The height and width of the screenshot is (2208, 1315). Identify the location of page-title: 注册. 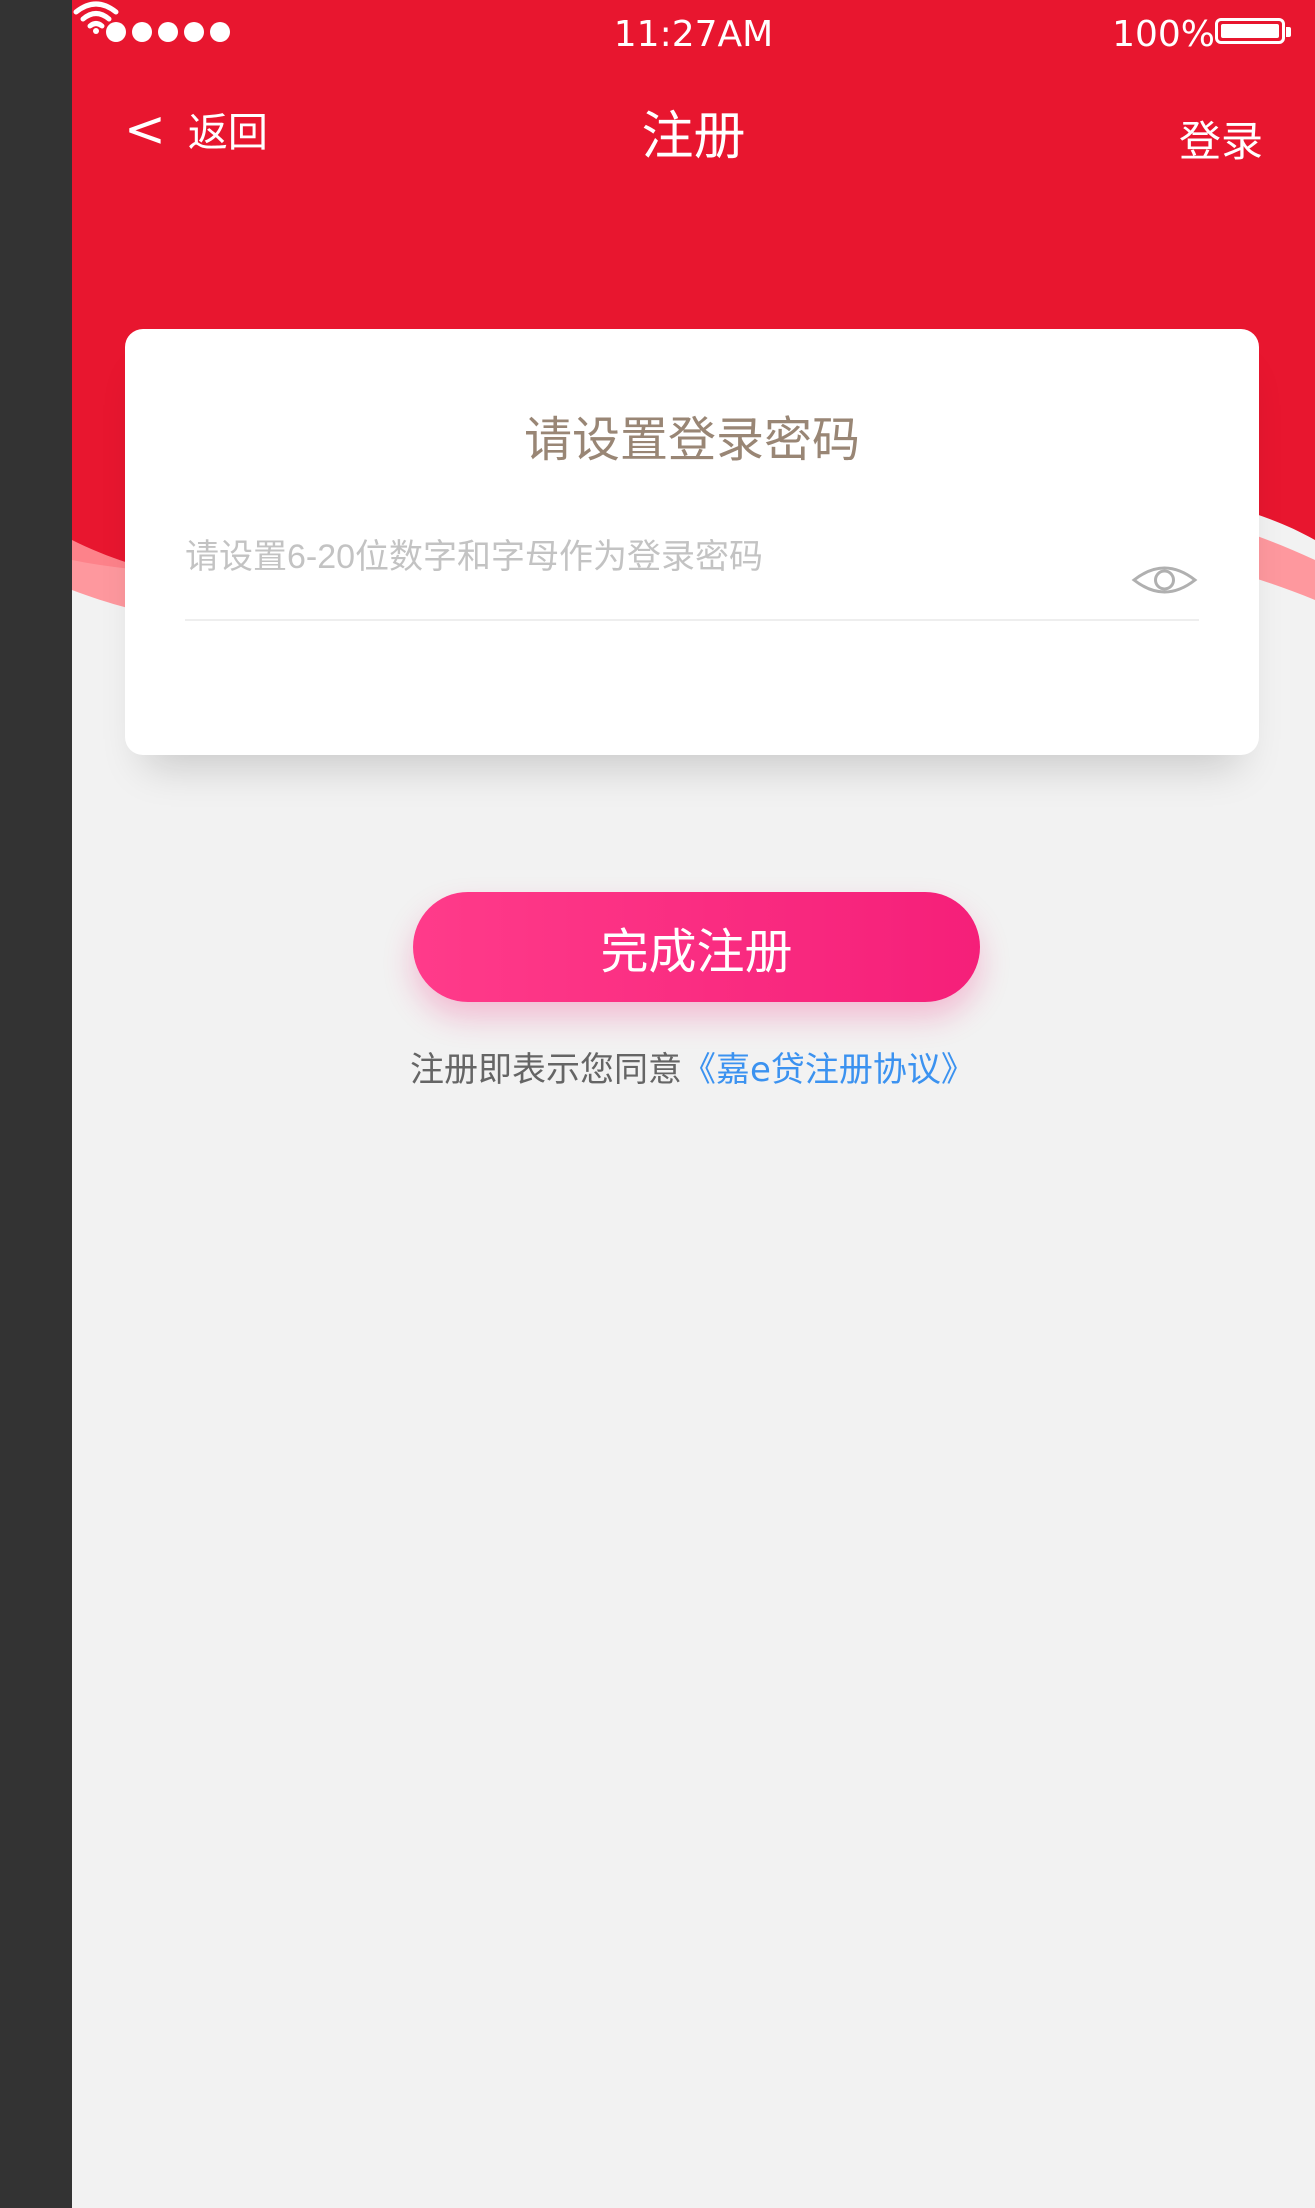
(693, 137).